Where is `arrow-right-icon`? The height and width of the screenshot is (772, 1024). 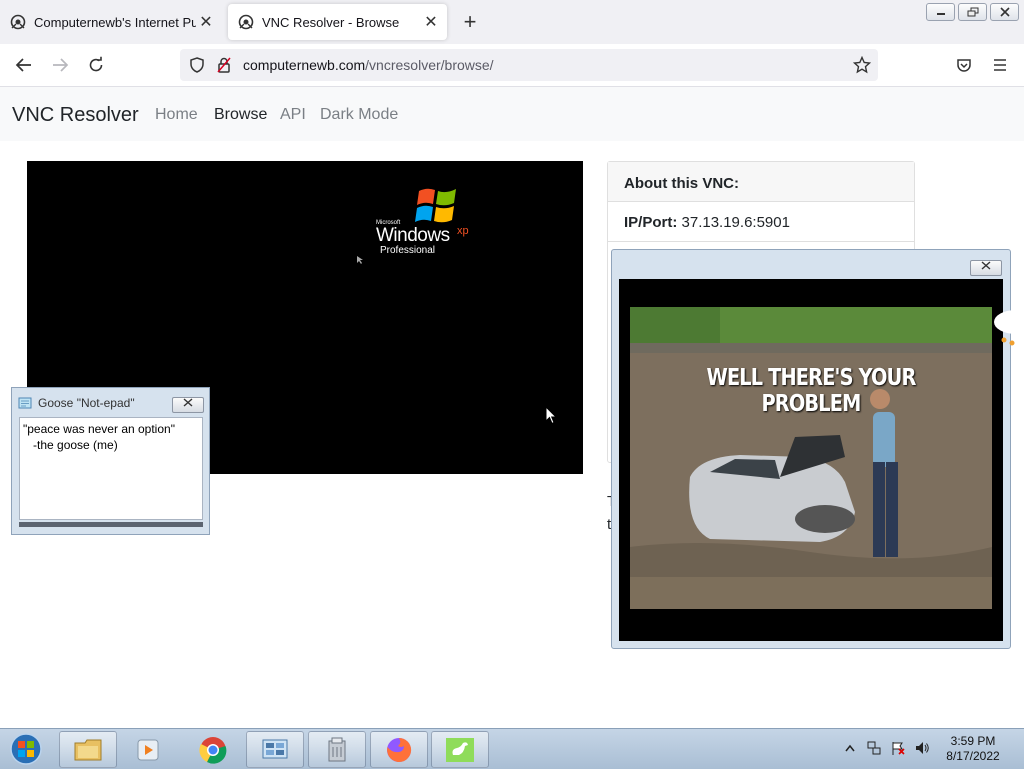 arrow-right-icon is located at coordinates (61, 65).